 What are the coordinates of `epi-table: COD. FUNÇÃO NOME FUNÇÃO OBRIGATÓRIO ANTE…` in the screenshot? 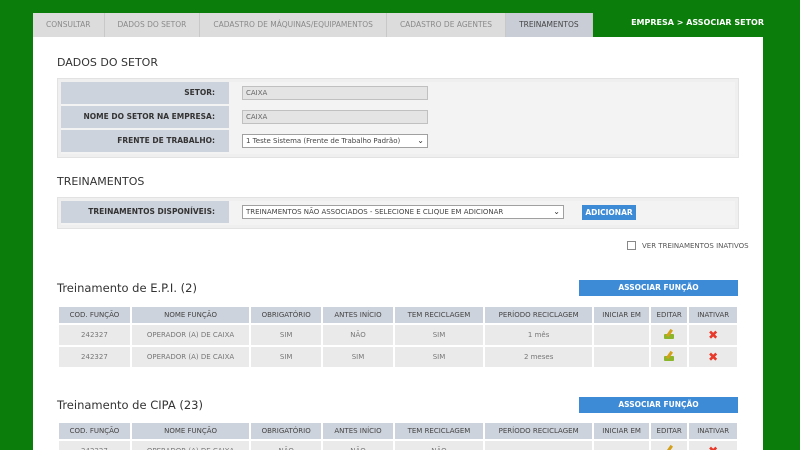 It's located at (398, 337).